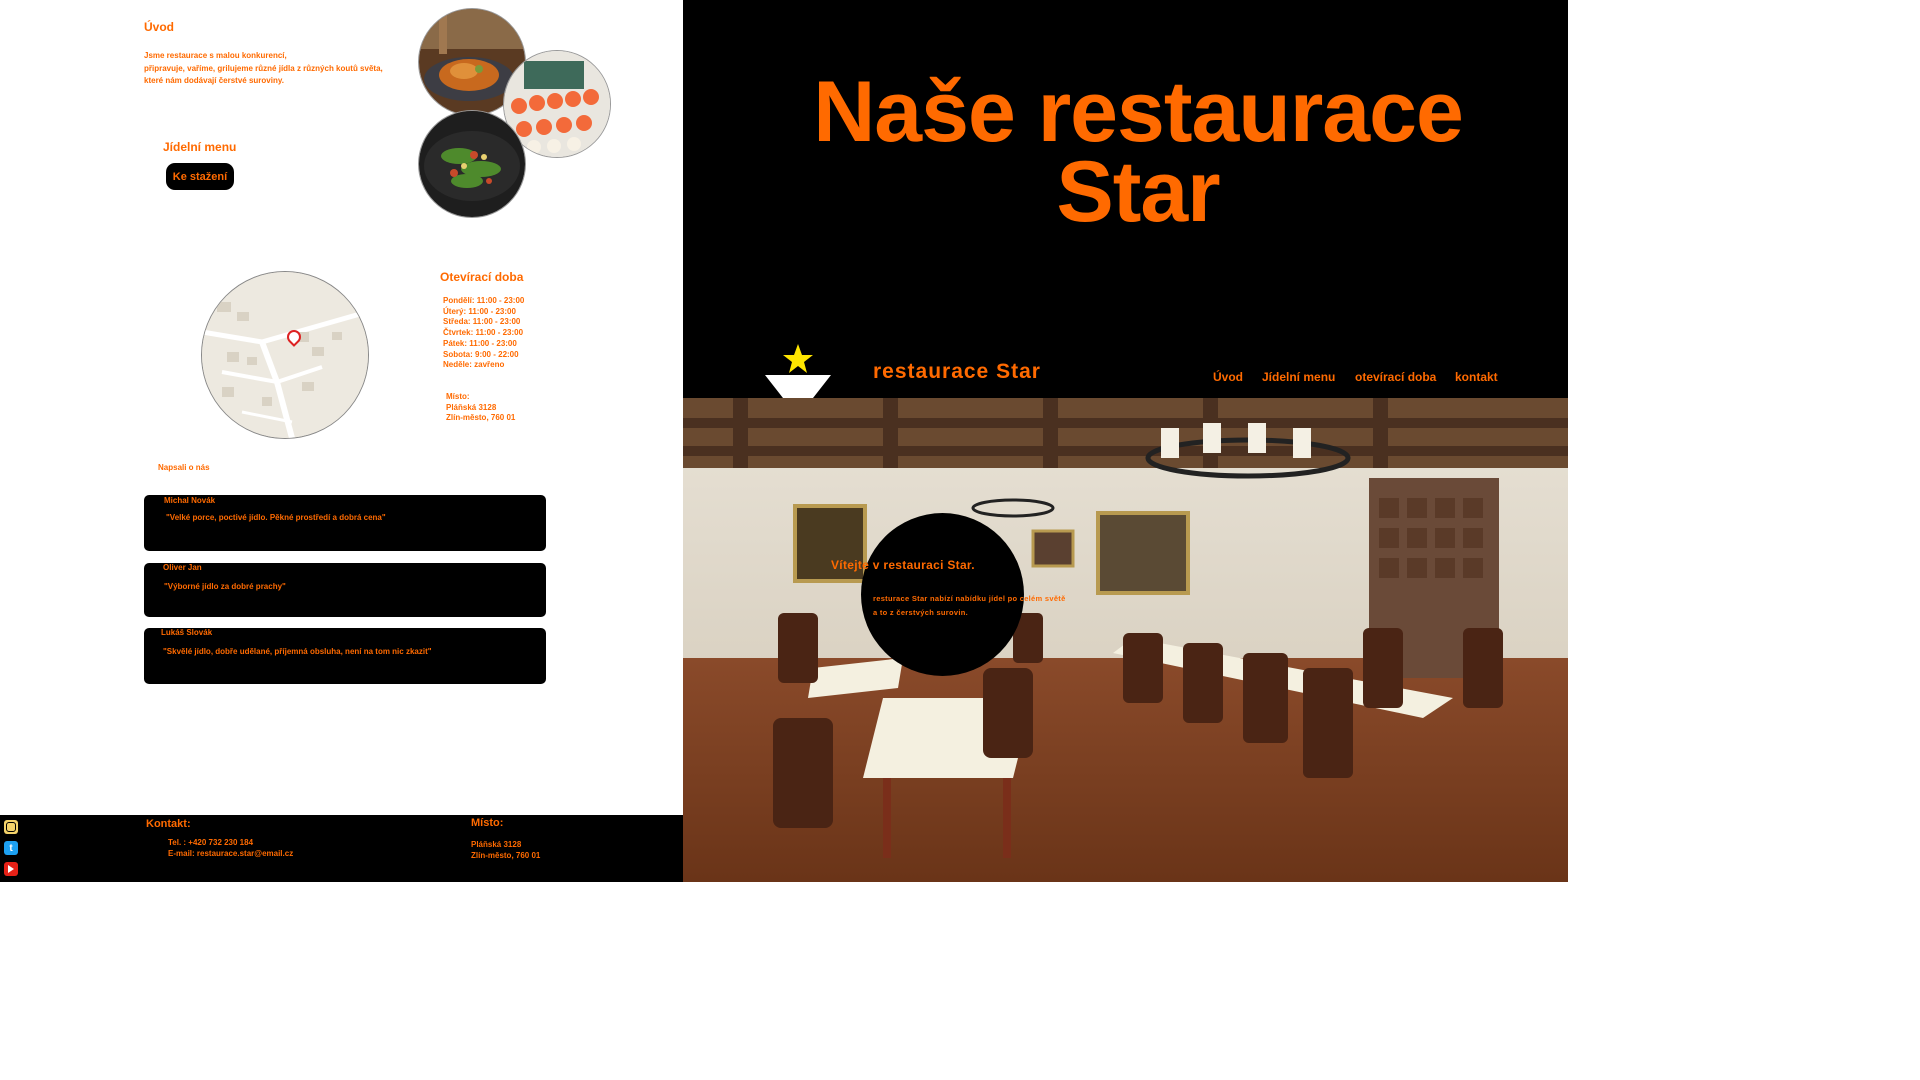 Image resolution: width=1920 pixels, height=1080 pixels. I want to click on welcome-title: Vítejte v restauraci Star., so click(903, 565).